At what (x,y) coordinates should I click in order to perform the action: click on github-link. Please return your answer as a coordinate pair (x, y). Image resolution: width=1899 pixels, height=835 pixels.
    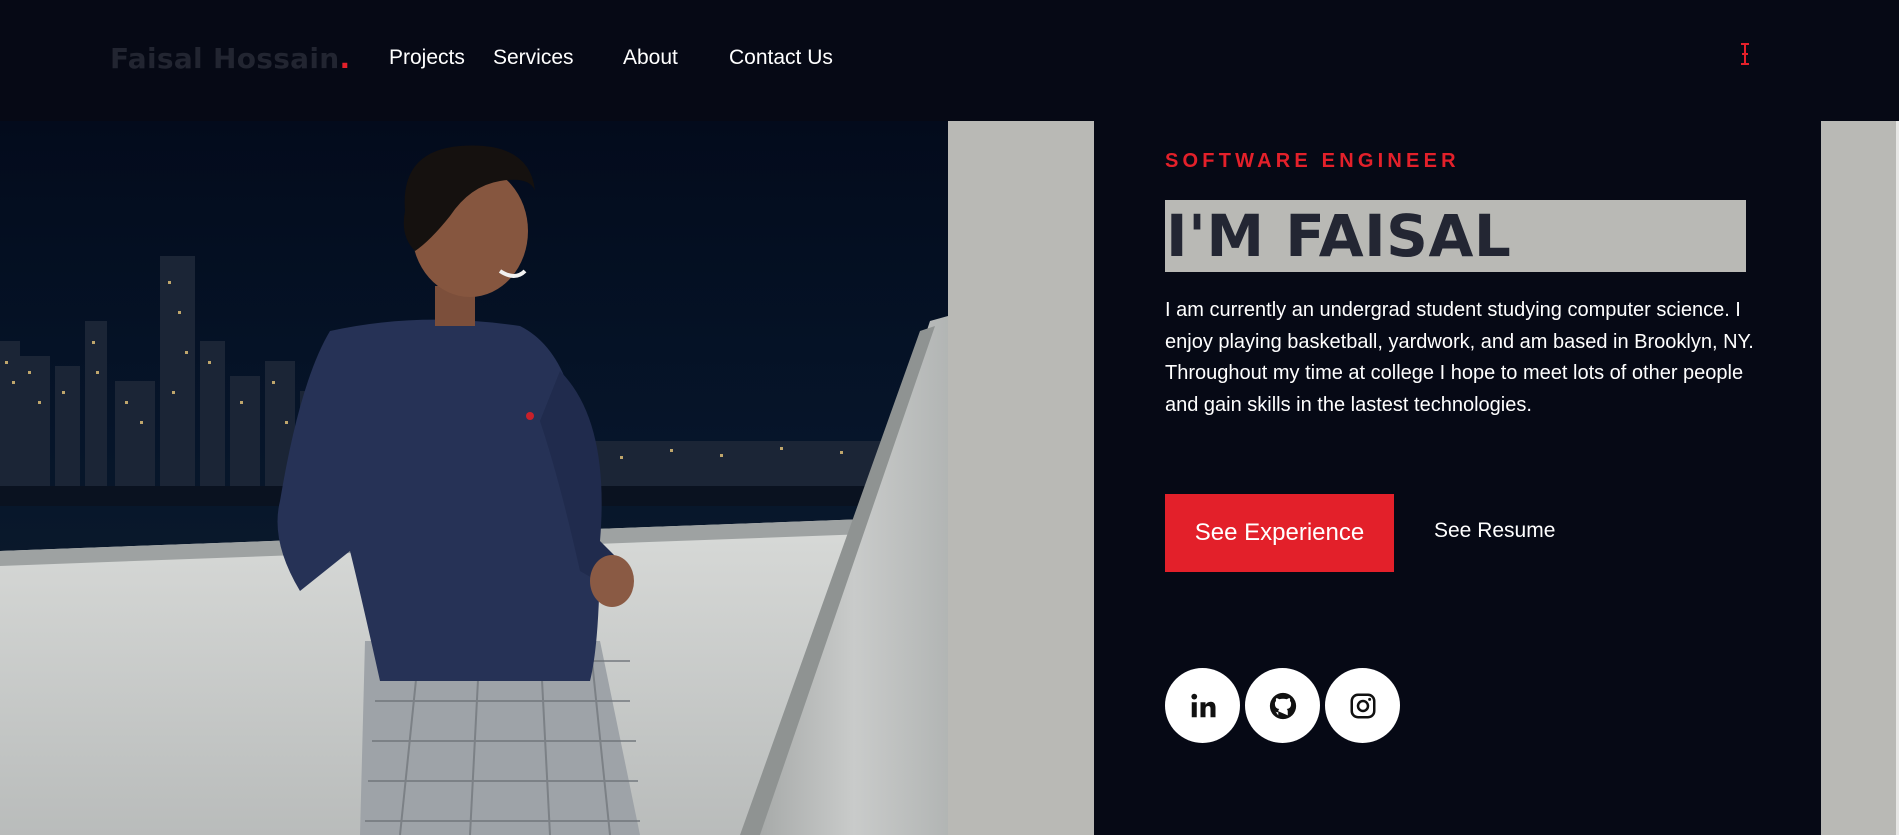
    Looking at the image, I should click on (1282, 705).